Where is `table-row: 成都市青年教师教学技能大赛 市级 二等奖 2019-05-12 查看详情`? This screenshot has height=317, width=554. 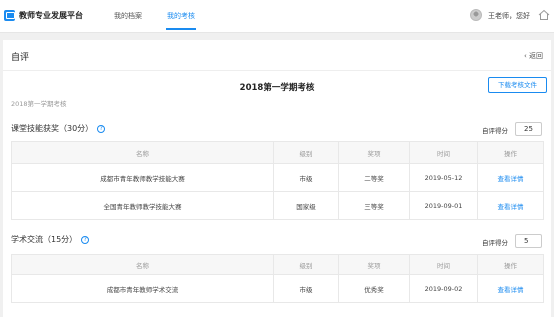 table-row: 成都市青年教师教学技能大赛 市级 二等奖 2019-05-12 查看详情 is located at coordinates (277, 177).